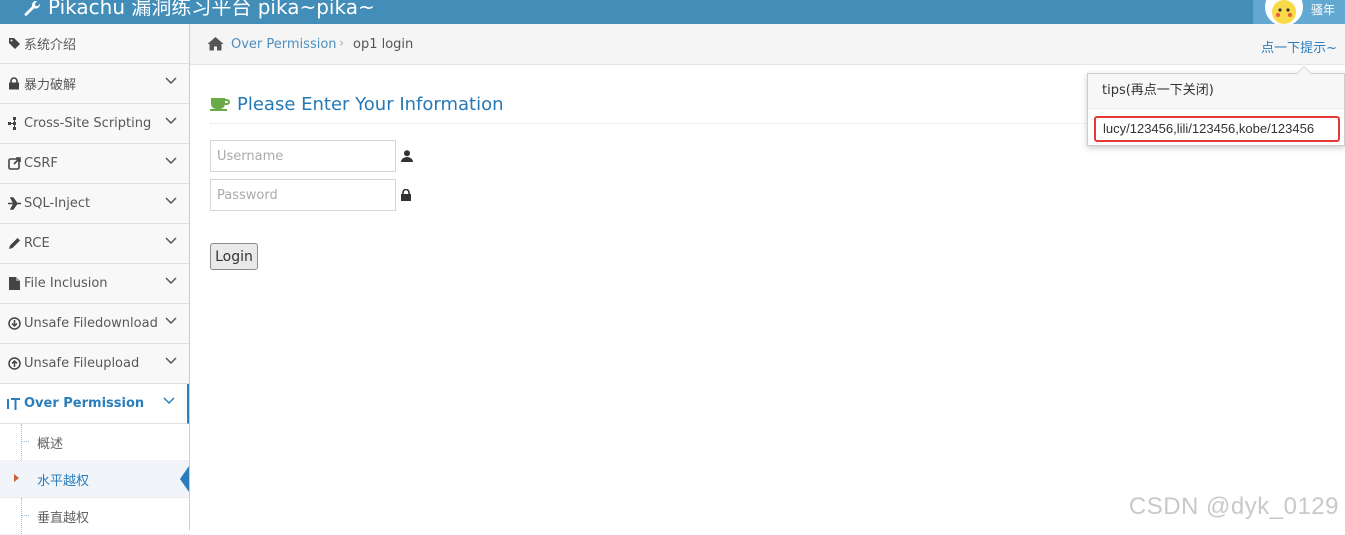 The image size is (1345, 535). I want to click on text-cursor-icon, so click(14, 404).